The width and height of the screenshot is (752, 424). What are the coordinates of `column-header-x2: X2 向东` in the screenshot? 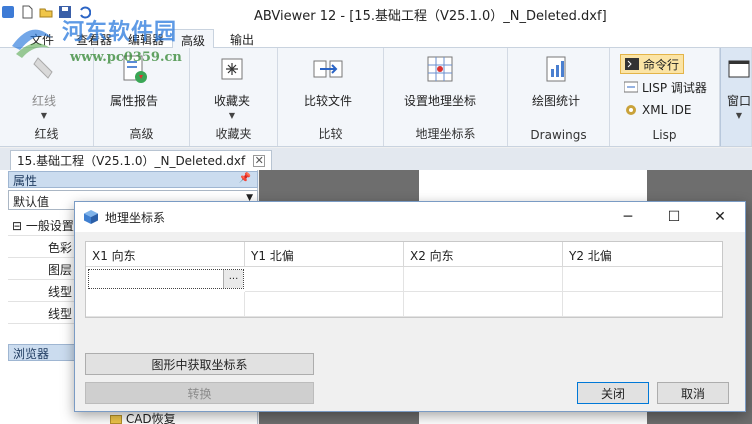 It's located at (483, 254).